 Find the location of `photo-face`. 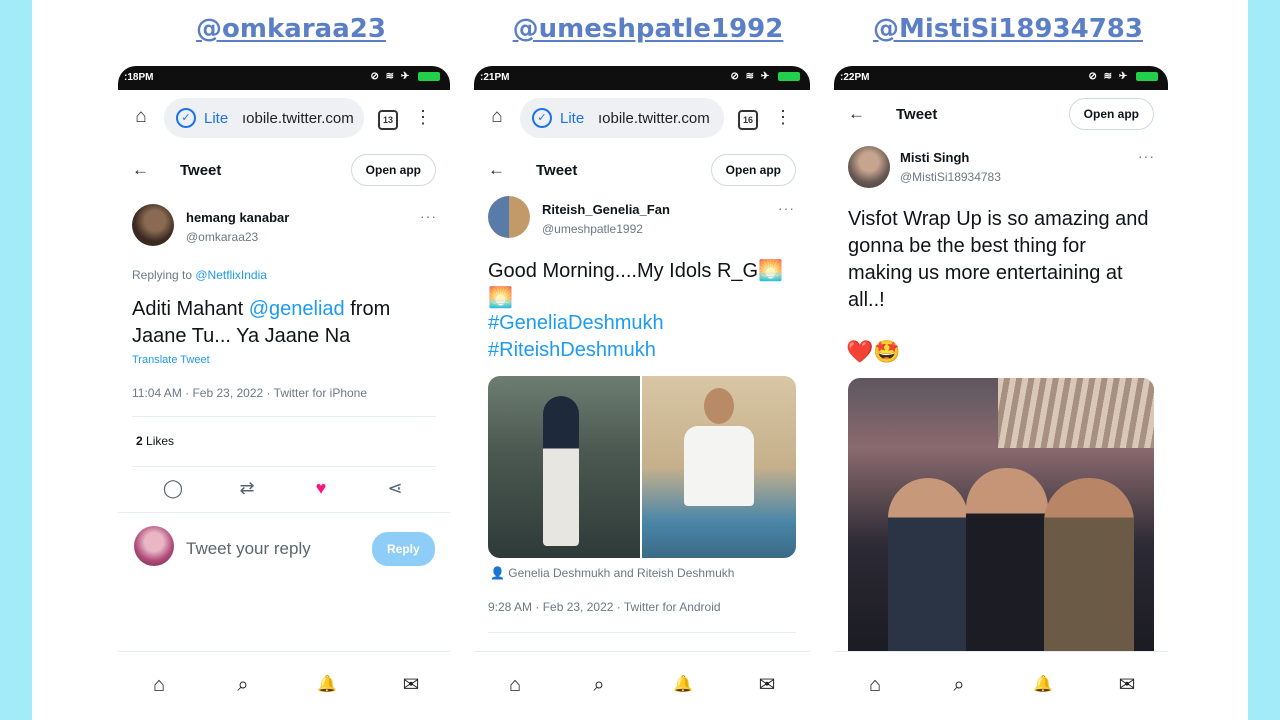

photo-face is located at coordinates (719, 406).